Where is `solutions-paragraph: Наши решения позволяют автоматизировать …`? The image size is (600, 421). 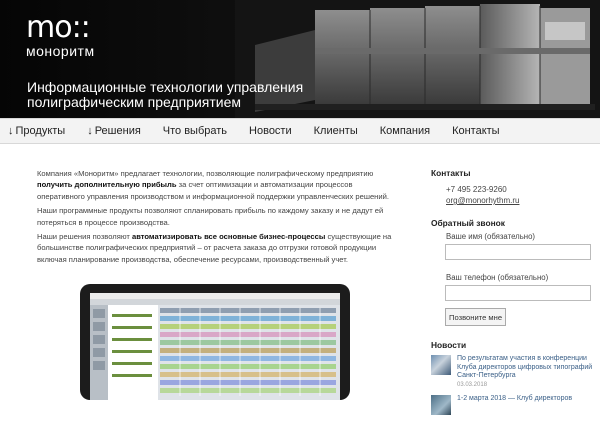 solutions-paragraph: Наши решения позволяют автоматизировать … is located at coordinates (214, 248).